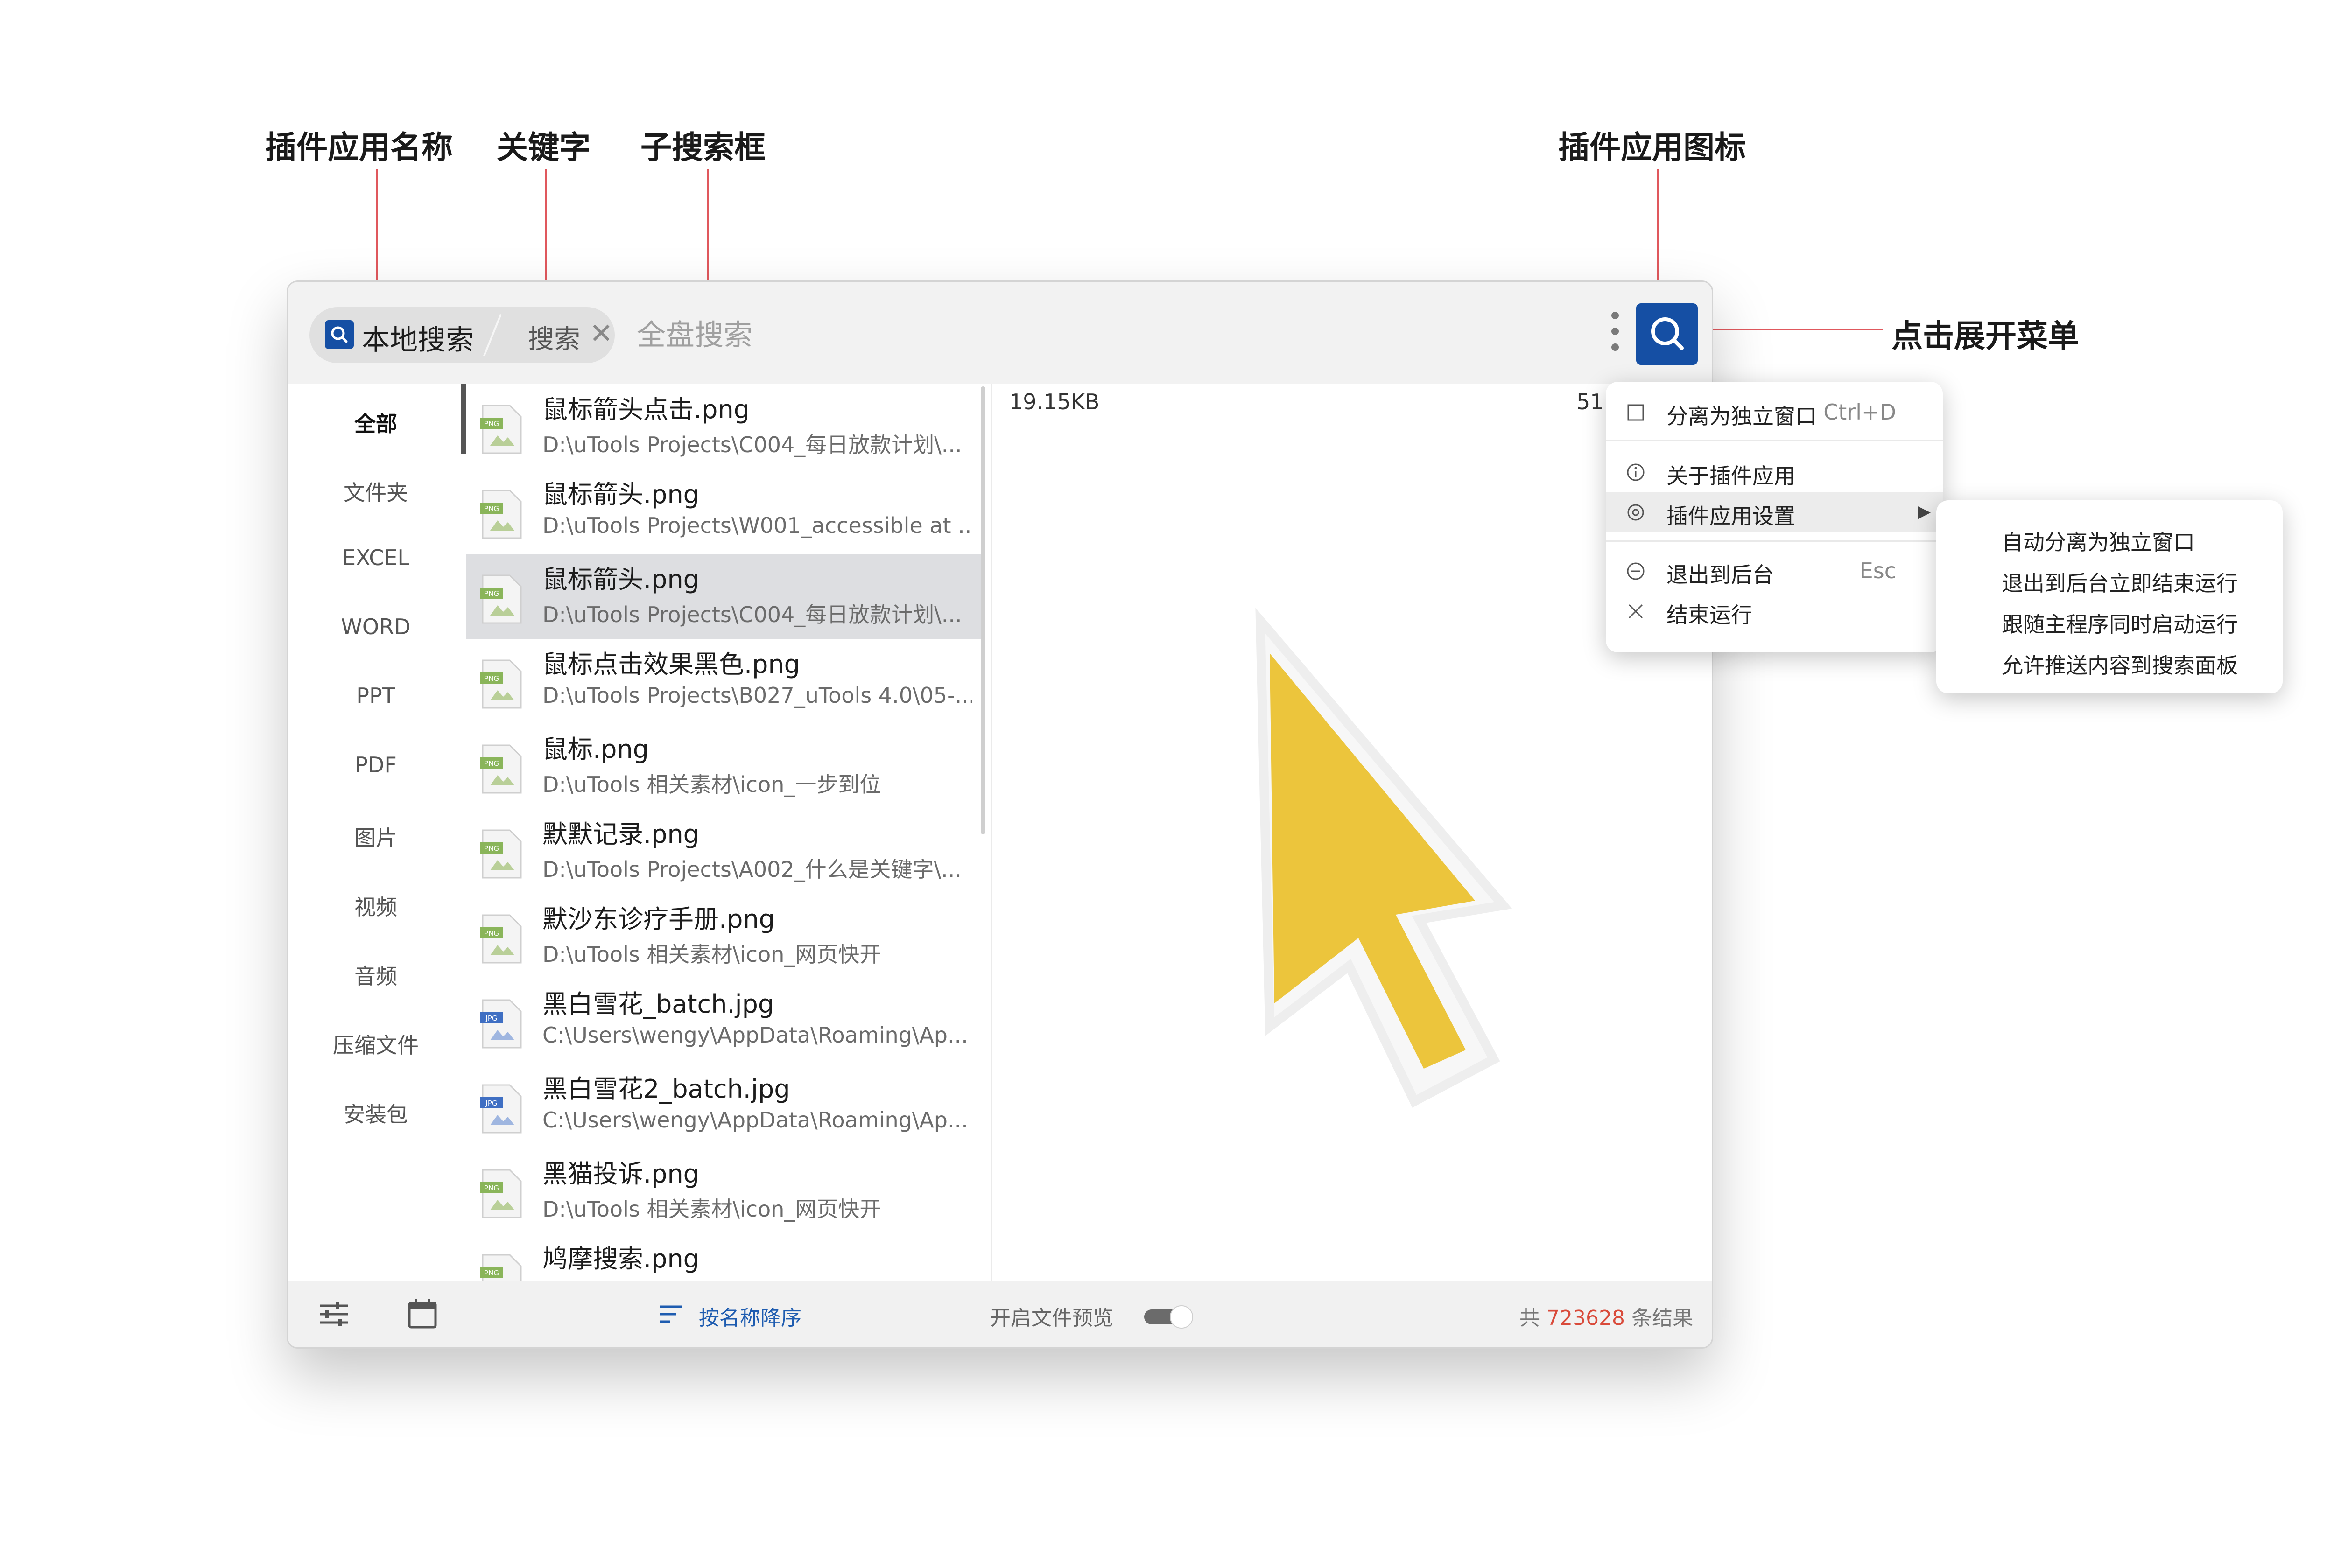  Describe the element at coordinates (1169, 1317) in the screenshot. I see `preview-toggle` at that location.